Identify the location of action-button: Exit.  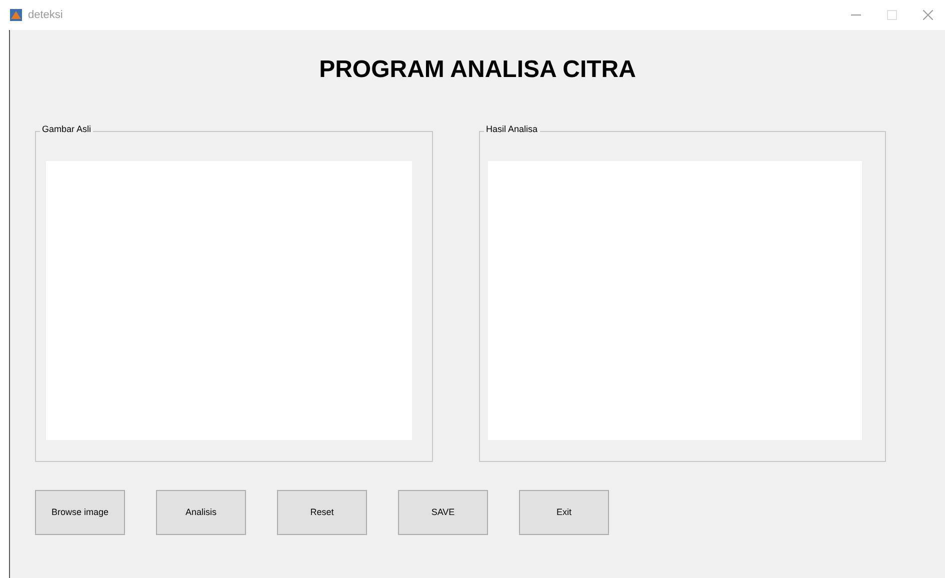
(564, 512).